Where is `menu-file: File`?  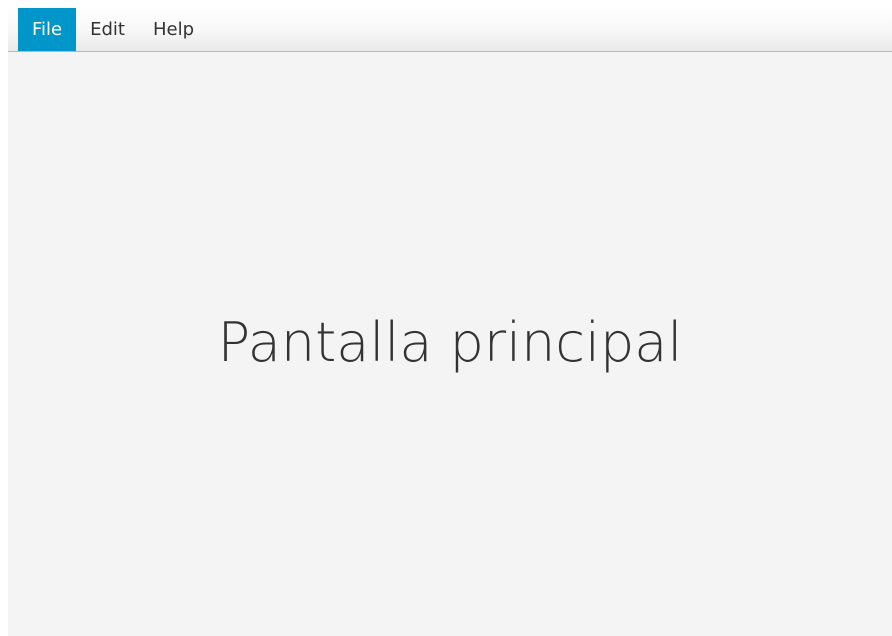 menu-file: File is located at coordinates (47, 29).